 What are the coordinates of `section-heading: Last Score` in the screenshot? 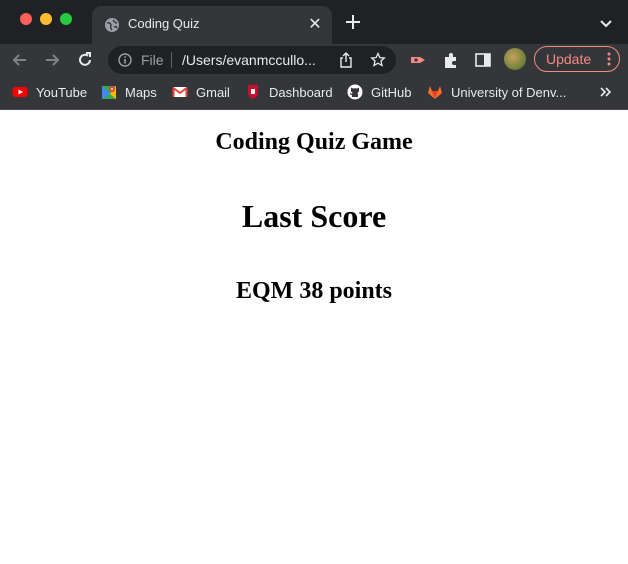 It's located at (314, 216).